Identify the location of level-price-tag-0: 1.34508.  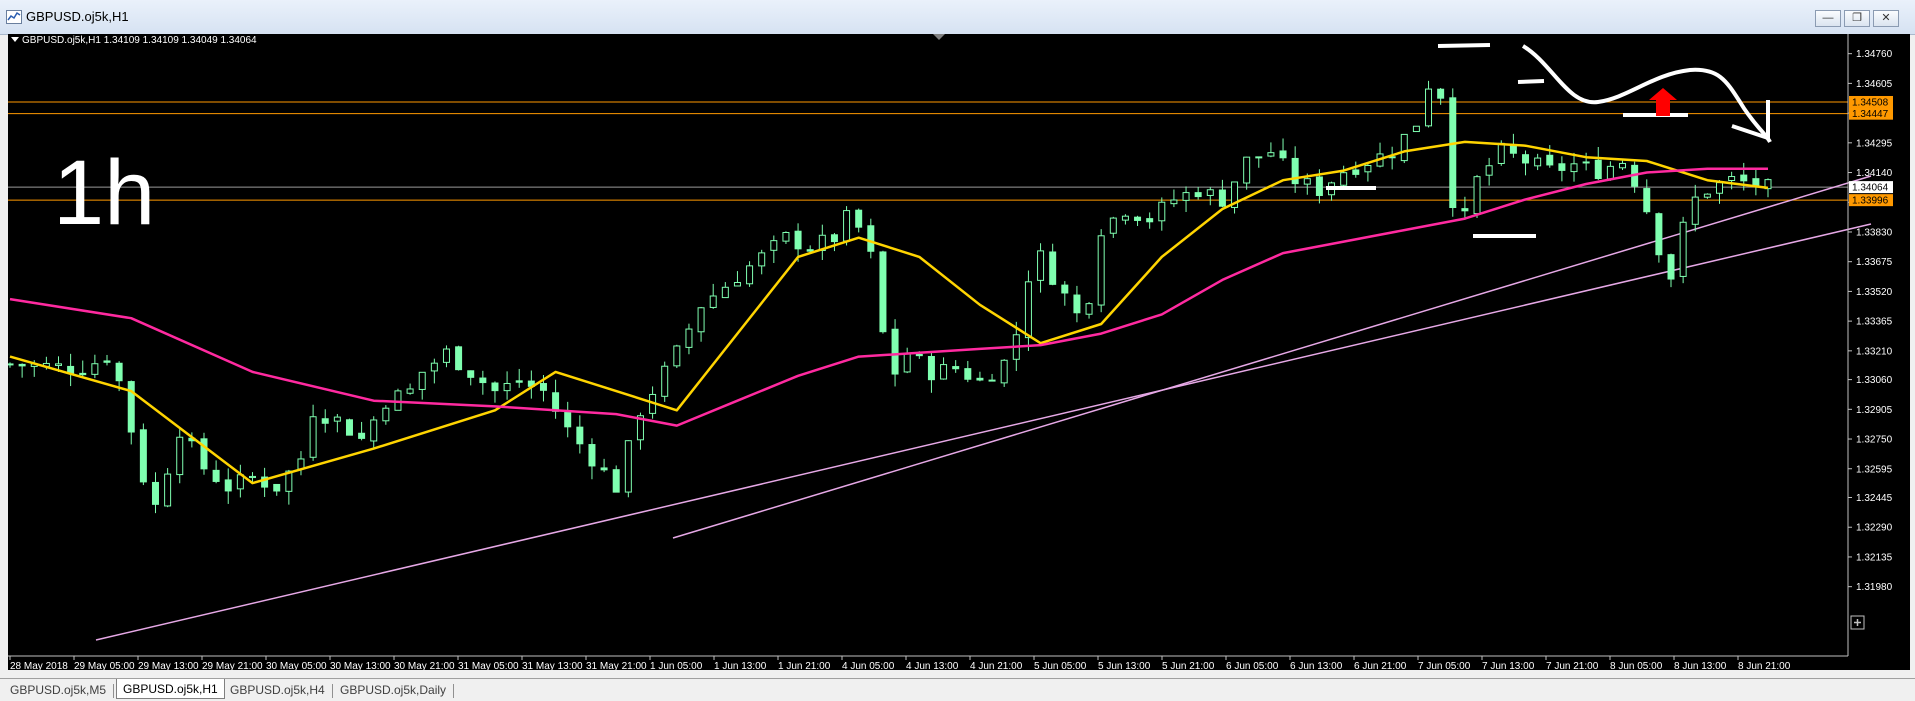
(1870, 102).